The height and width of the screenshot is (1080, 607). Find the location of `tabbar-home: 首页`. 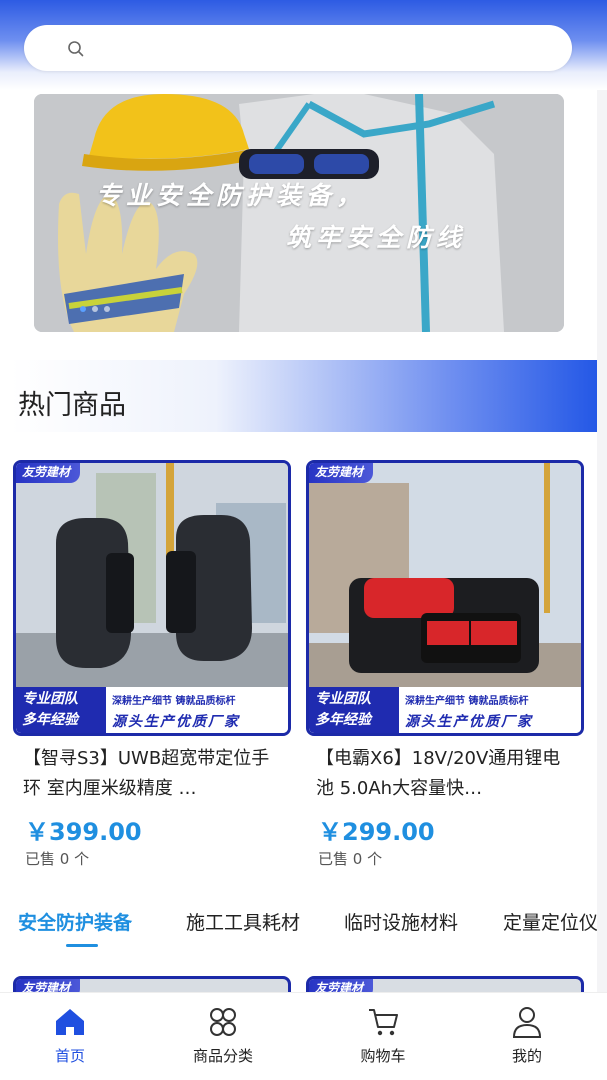

tabbar-home: 首页 is located at coordinates (70, 1036).